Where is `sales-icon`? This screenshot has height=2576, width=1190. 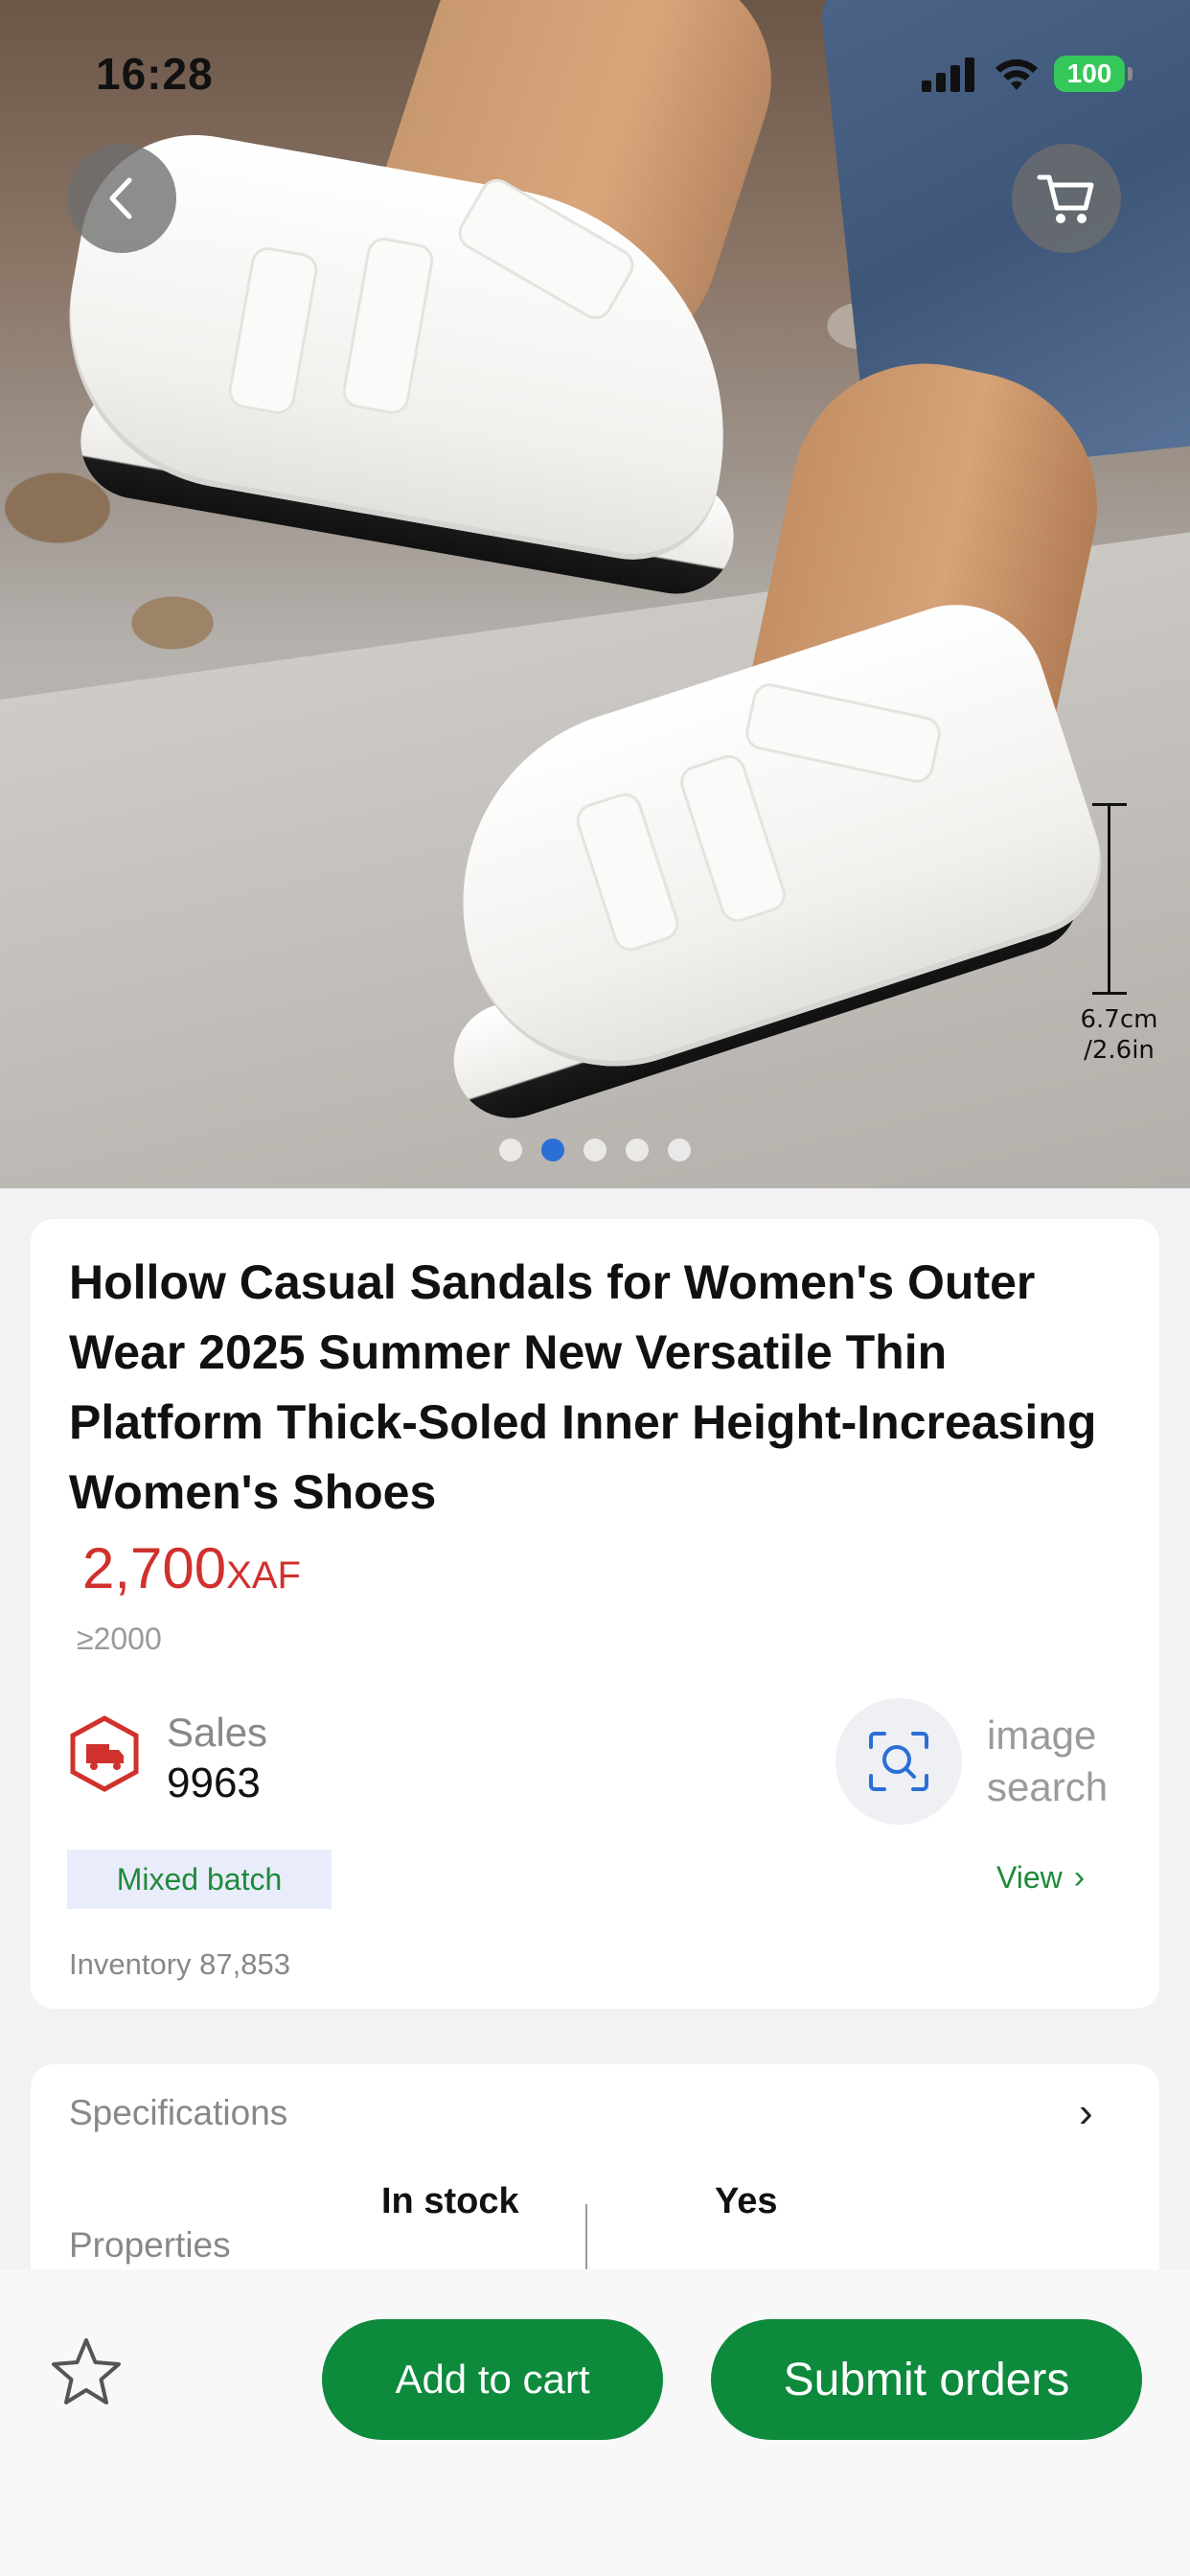 sales-icon is located at coordinates (105, 1753).